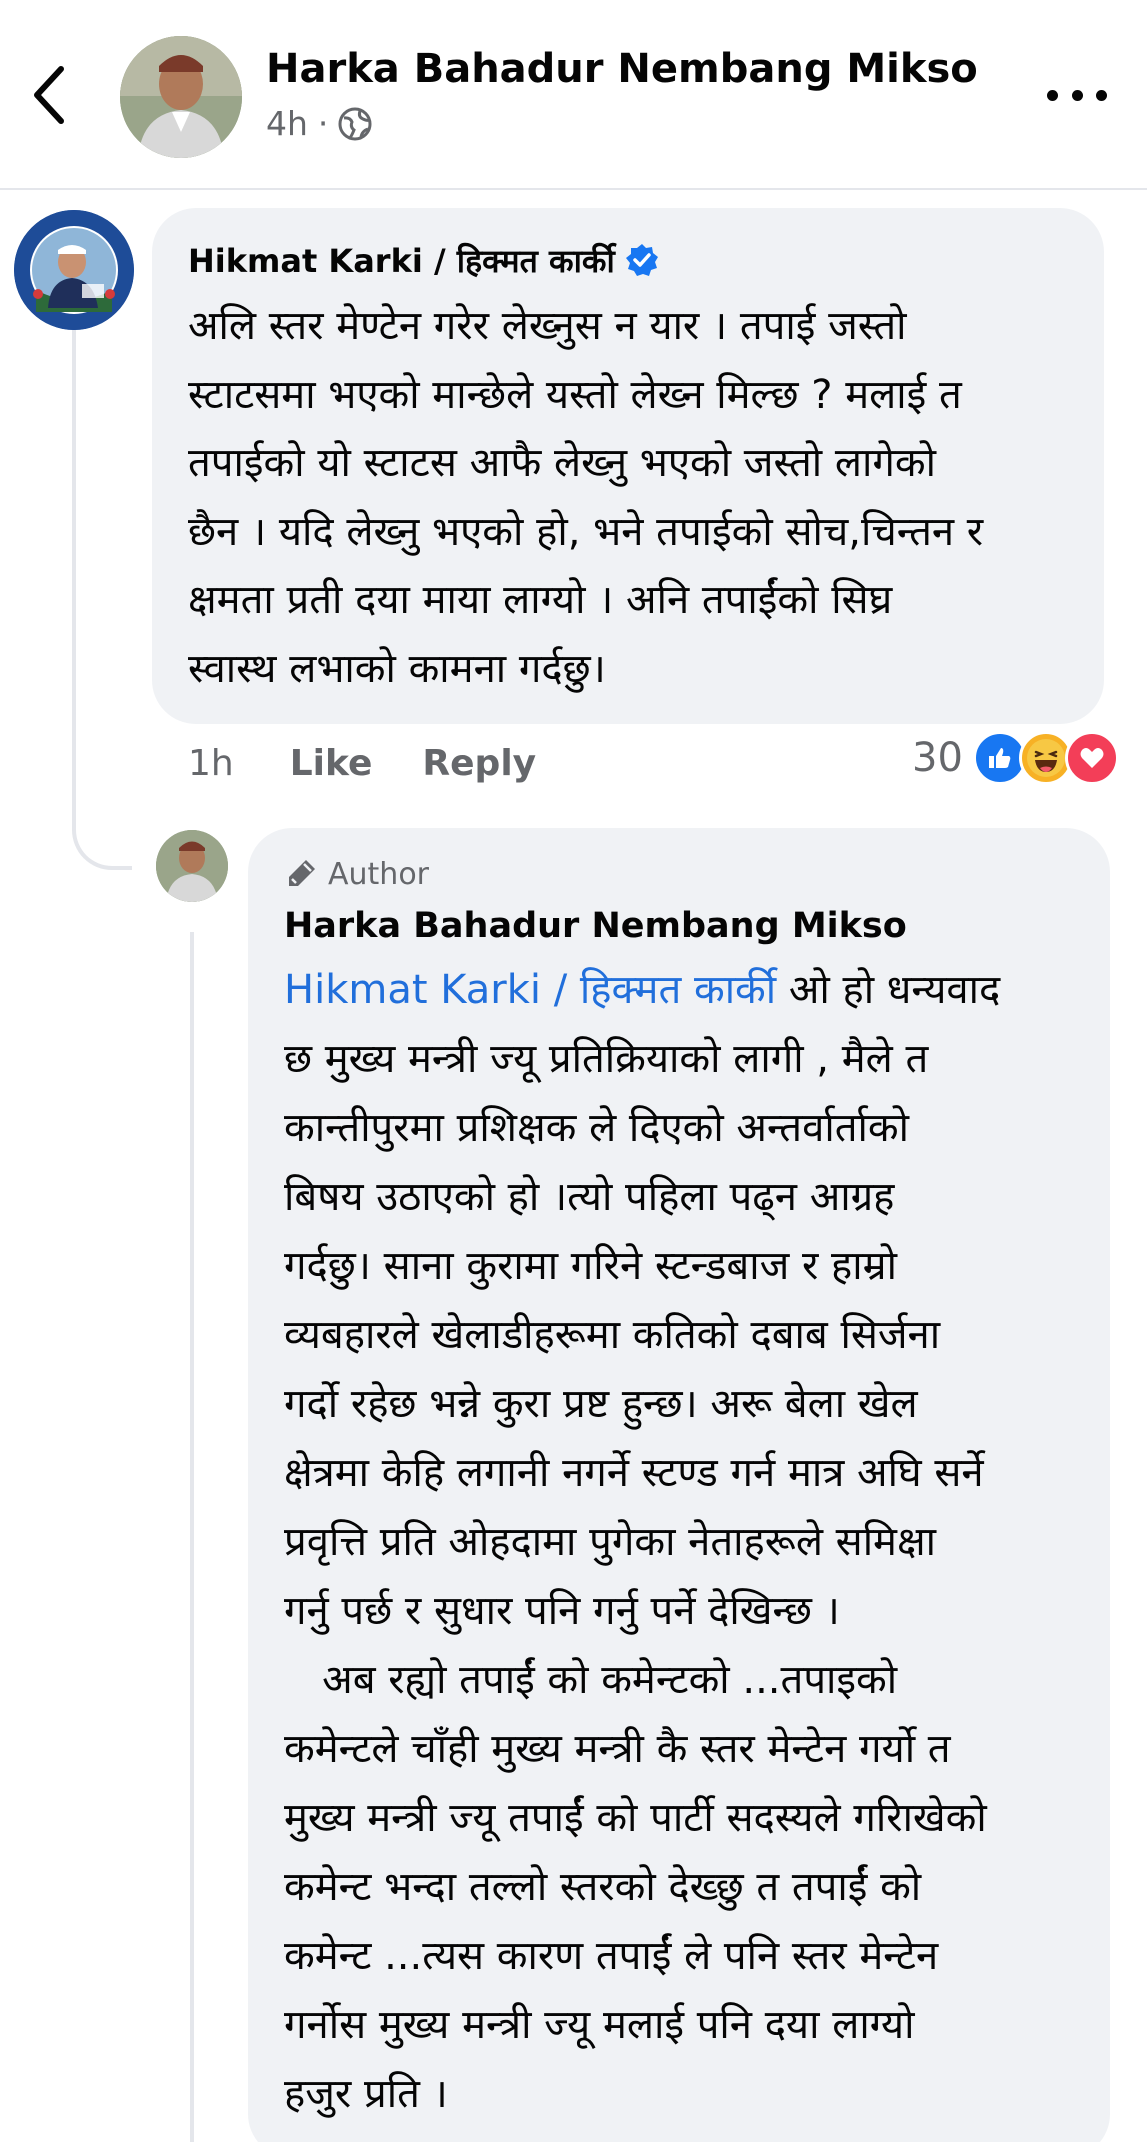  I want to click on like-button: Like, so click(331, 763).